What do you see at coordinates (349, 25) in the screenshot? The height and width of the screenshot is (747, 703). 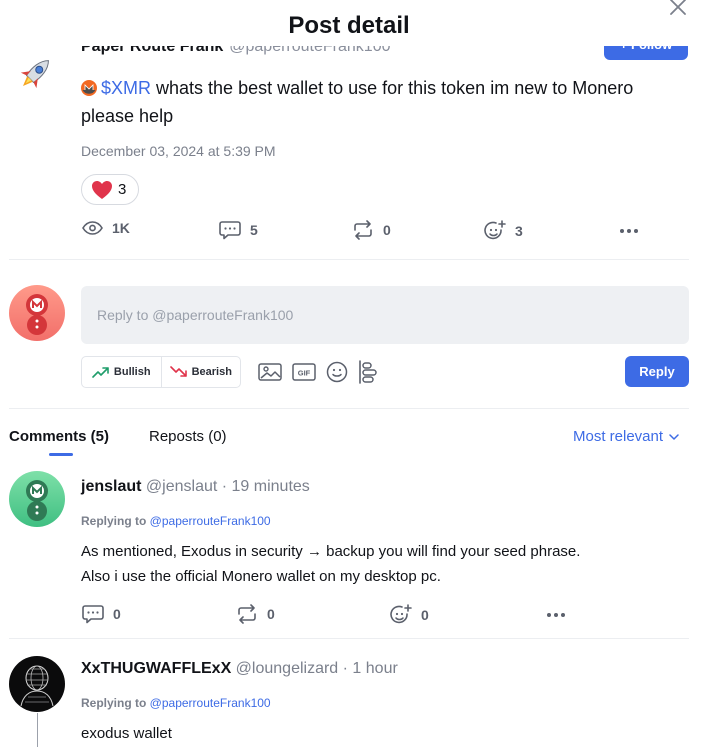 I see `page-title: Post detail` at bounding box center [349, 25].